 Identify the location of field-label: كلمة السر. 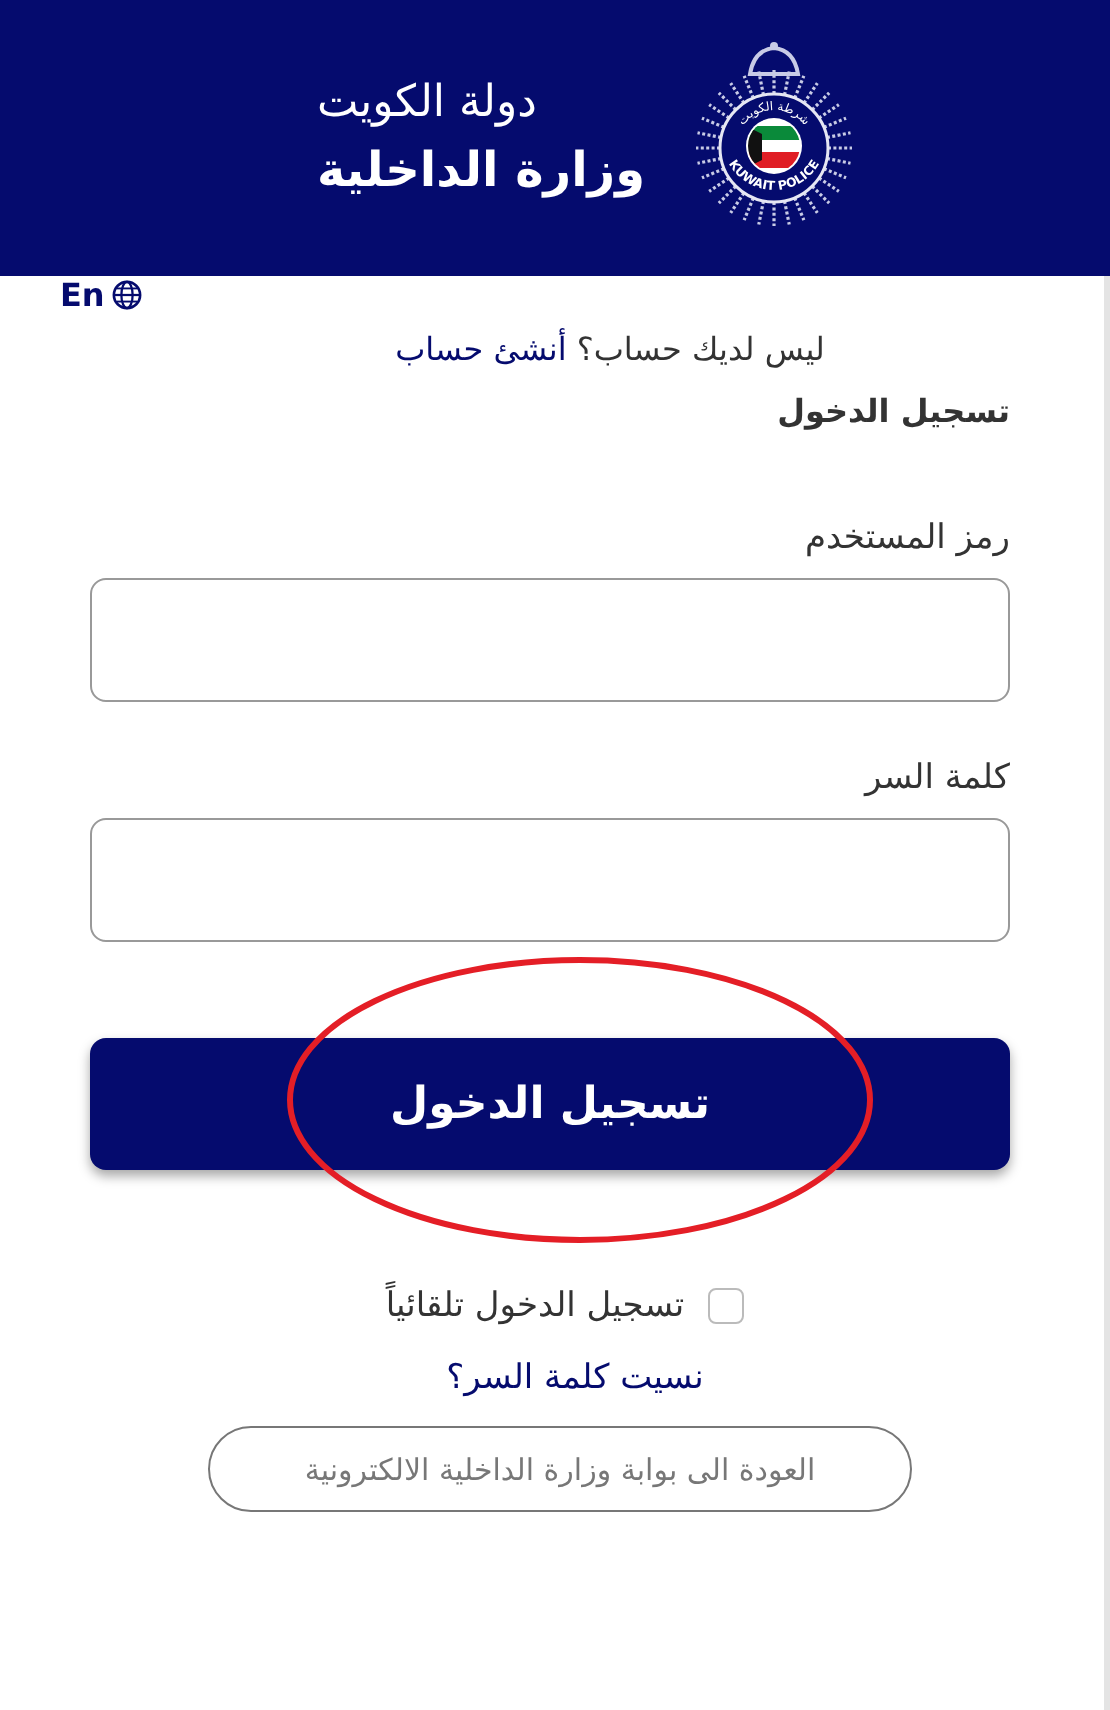
(935, 778).